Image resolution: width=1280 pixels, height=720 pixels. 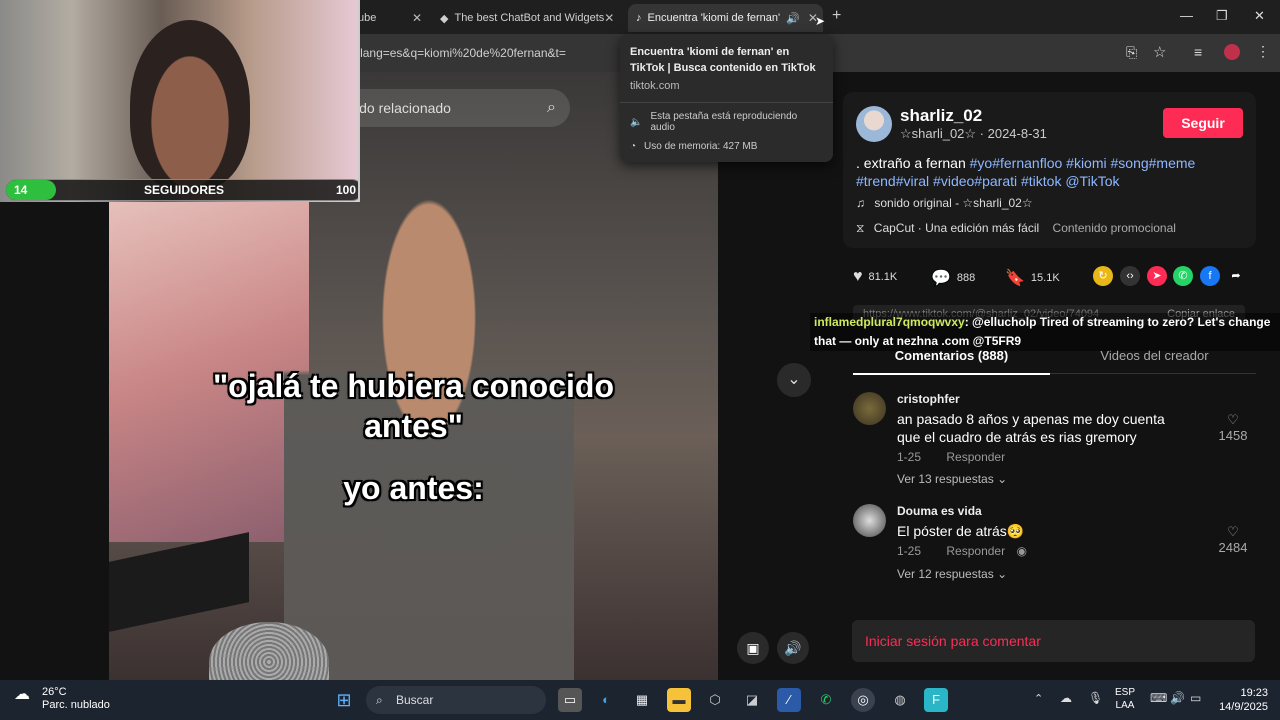 What do you see at coordinates (900, 700) in the screenshot?
I see `obs-icon: ◍` at bounding box center [900, 700].